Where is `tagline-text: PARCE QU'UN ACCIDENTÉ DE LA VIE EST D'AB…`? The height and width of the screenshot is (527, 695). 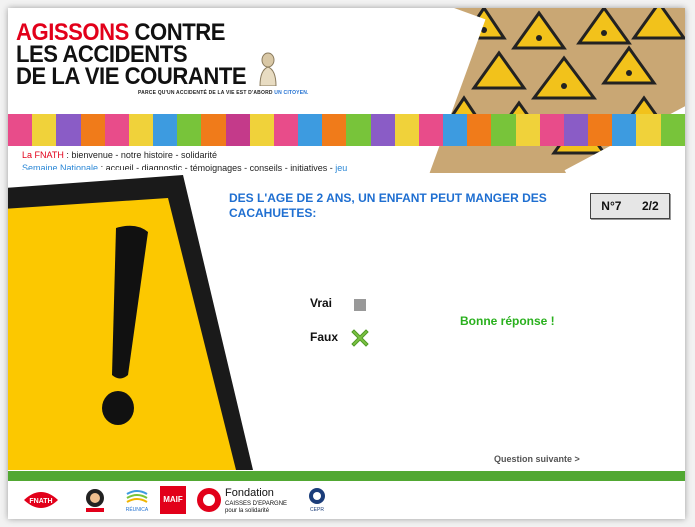
tagline-text: PARCE QU'UN ACCIDENTÉ DE LA VIE EST D'AB… is located at coordinates (205, 93).